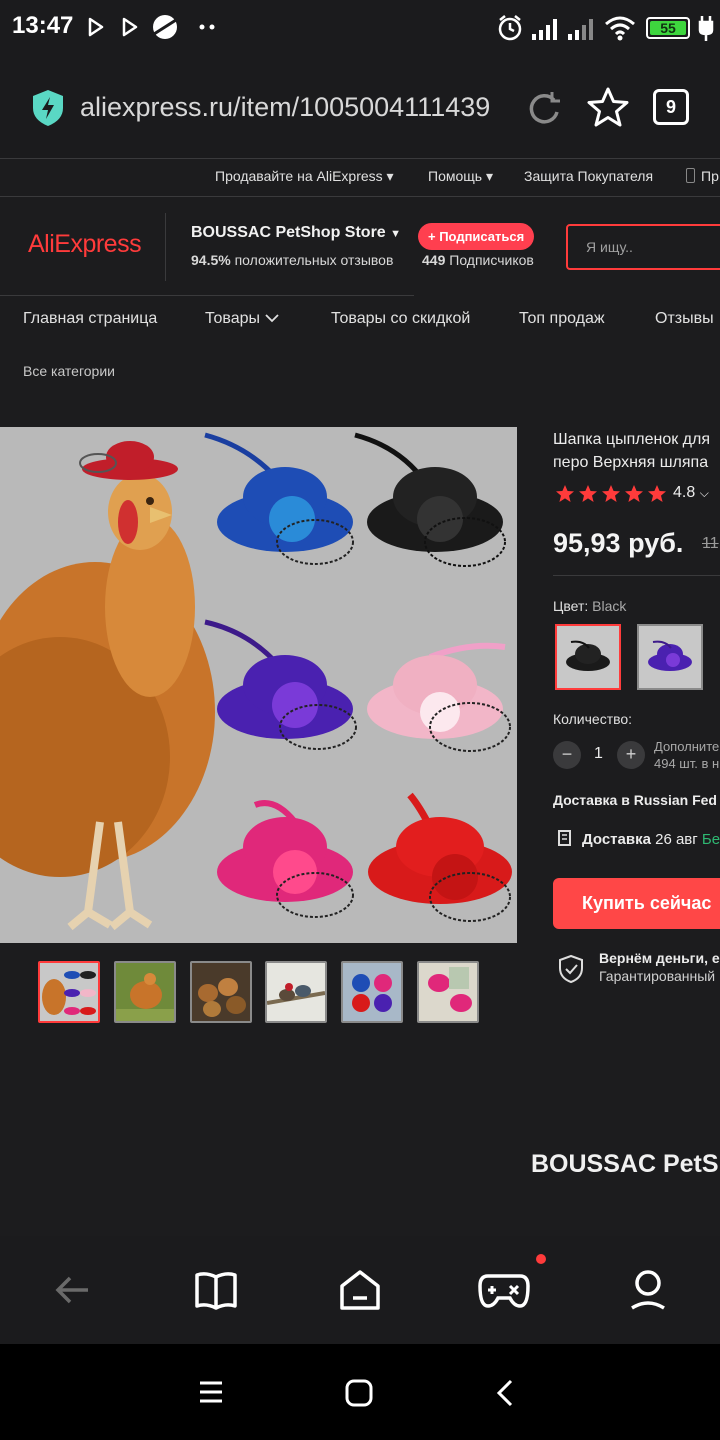 This screenshot has height=1440, width=720. I want to click on chevron-down-icon, so click(271, 318).